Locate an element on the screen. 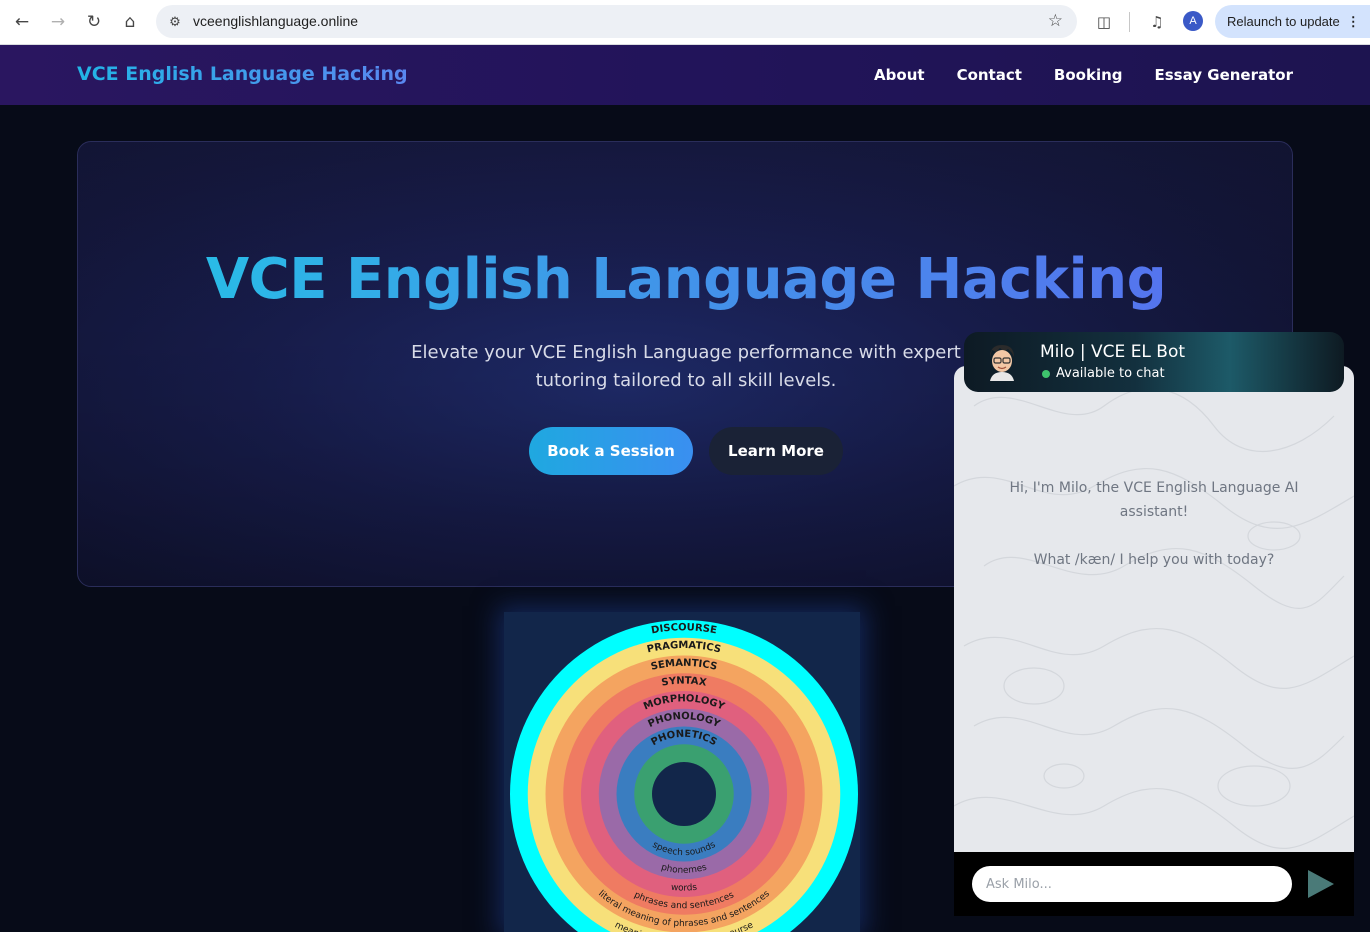 This screenshot has height=932, width=1370. chat-header: Milo | VCE EL Bot Available to chat is located at coordinates (1154, 362).